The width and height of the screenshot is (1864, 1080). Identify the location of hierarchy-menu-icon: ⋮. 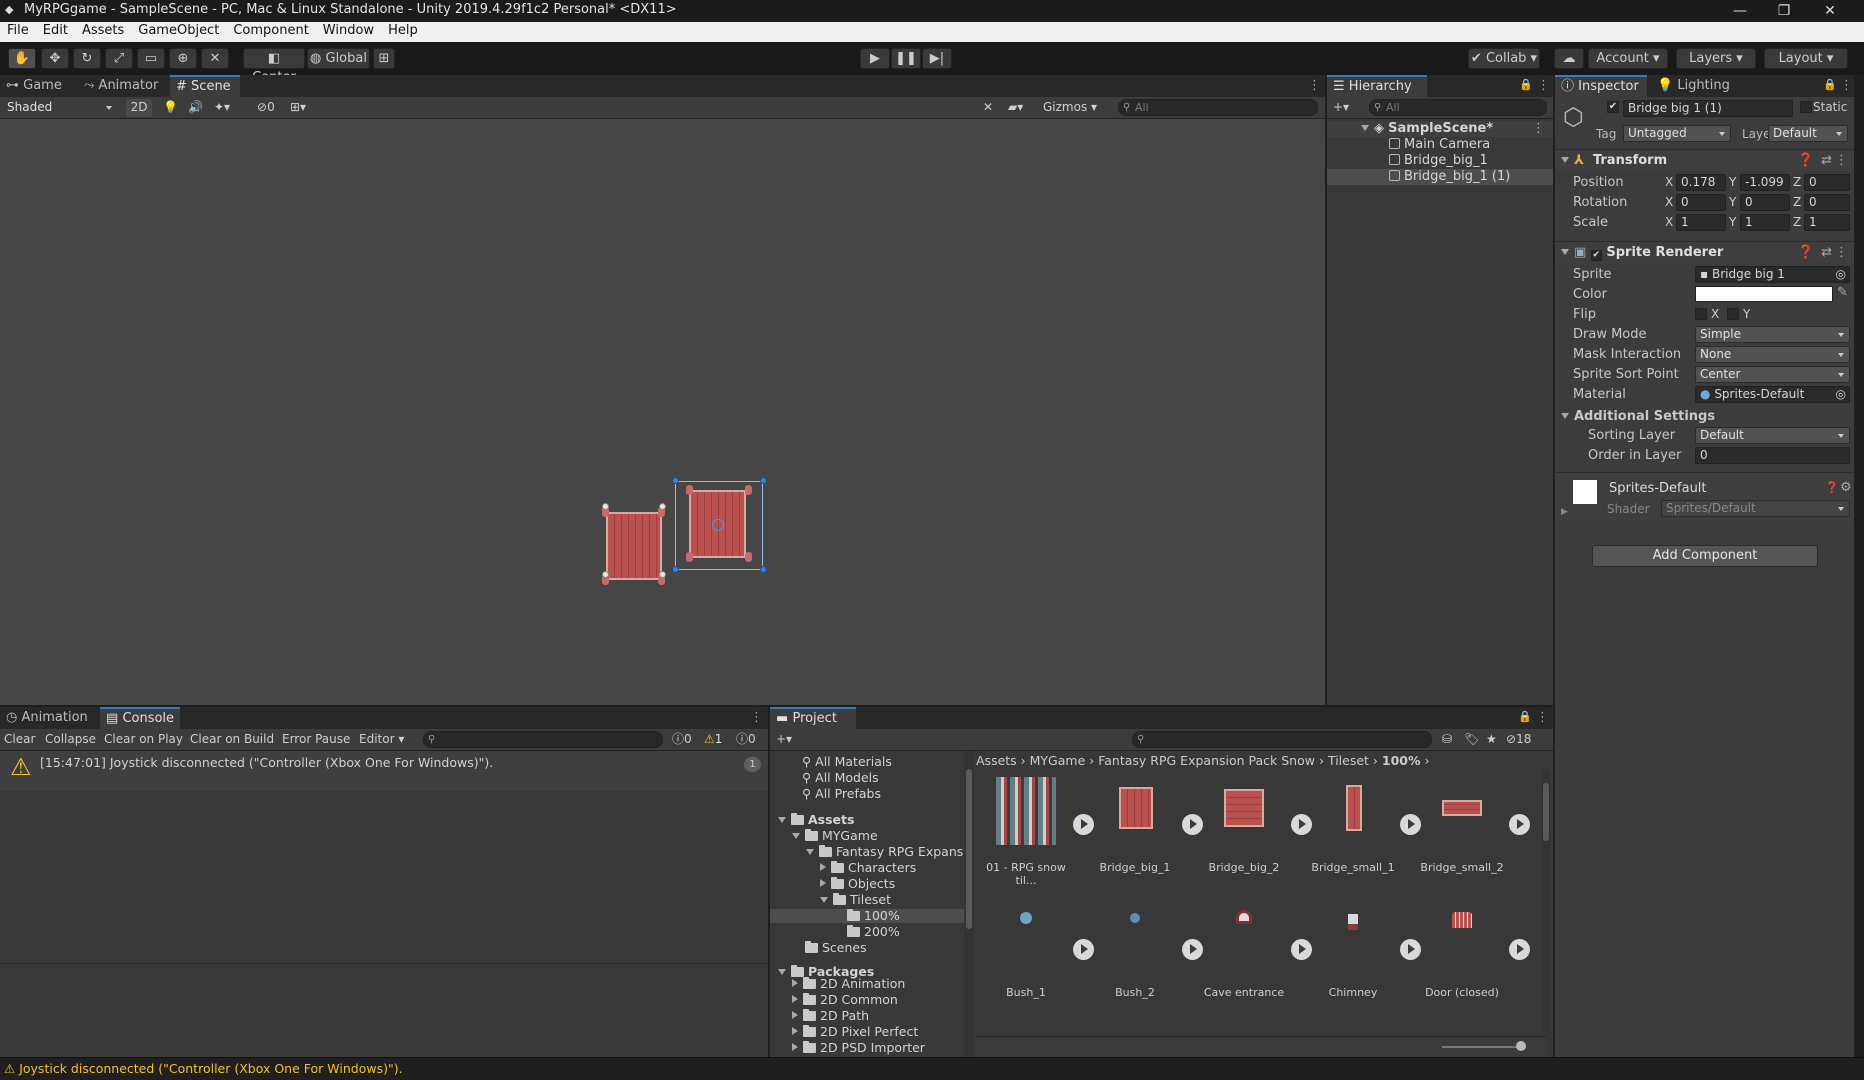
(1543, 85).